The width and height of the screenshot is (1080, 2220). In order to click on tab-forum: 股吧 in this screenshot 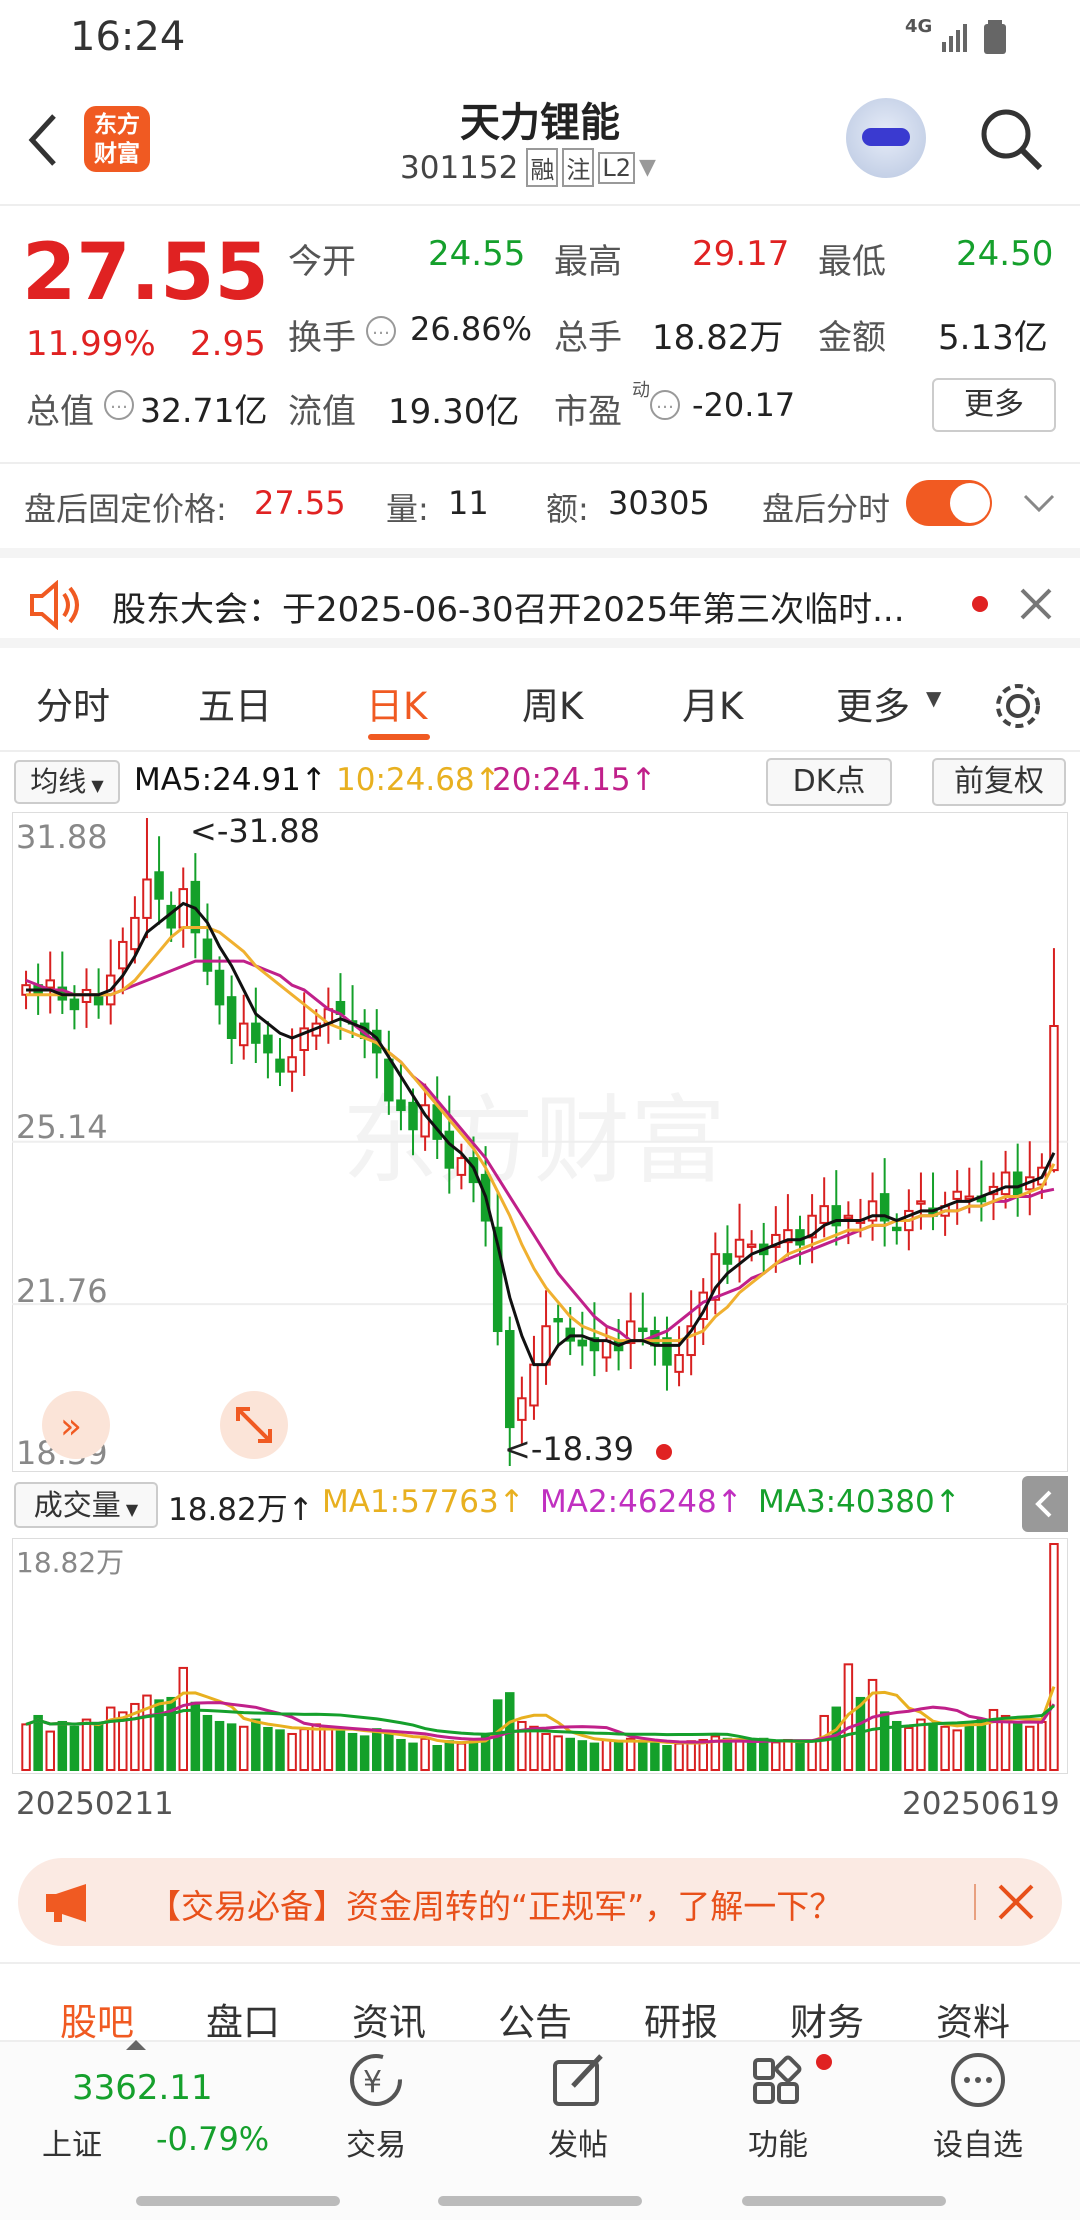, I will do `click(97, 2019)`.